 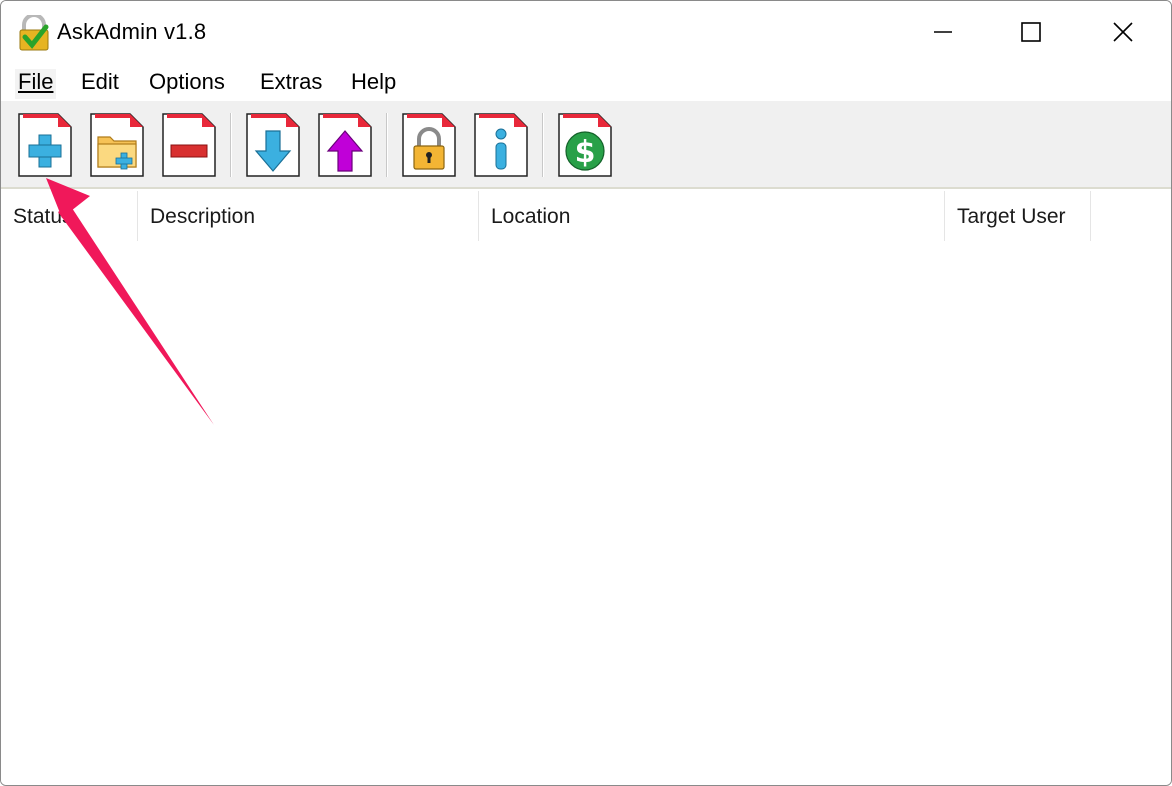 I want to click on remove-button, so click(x=189, y=145).